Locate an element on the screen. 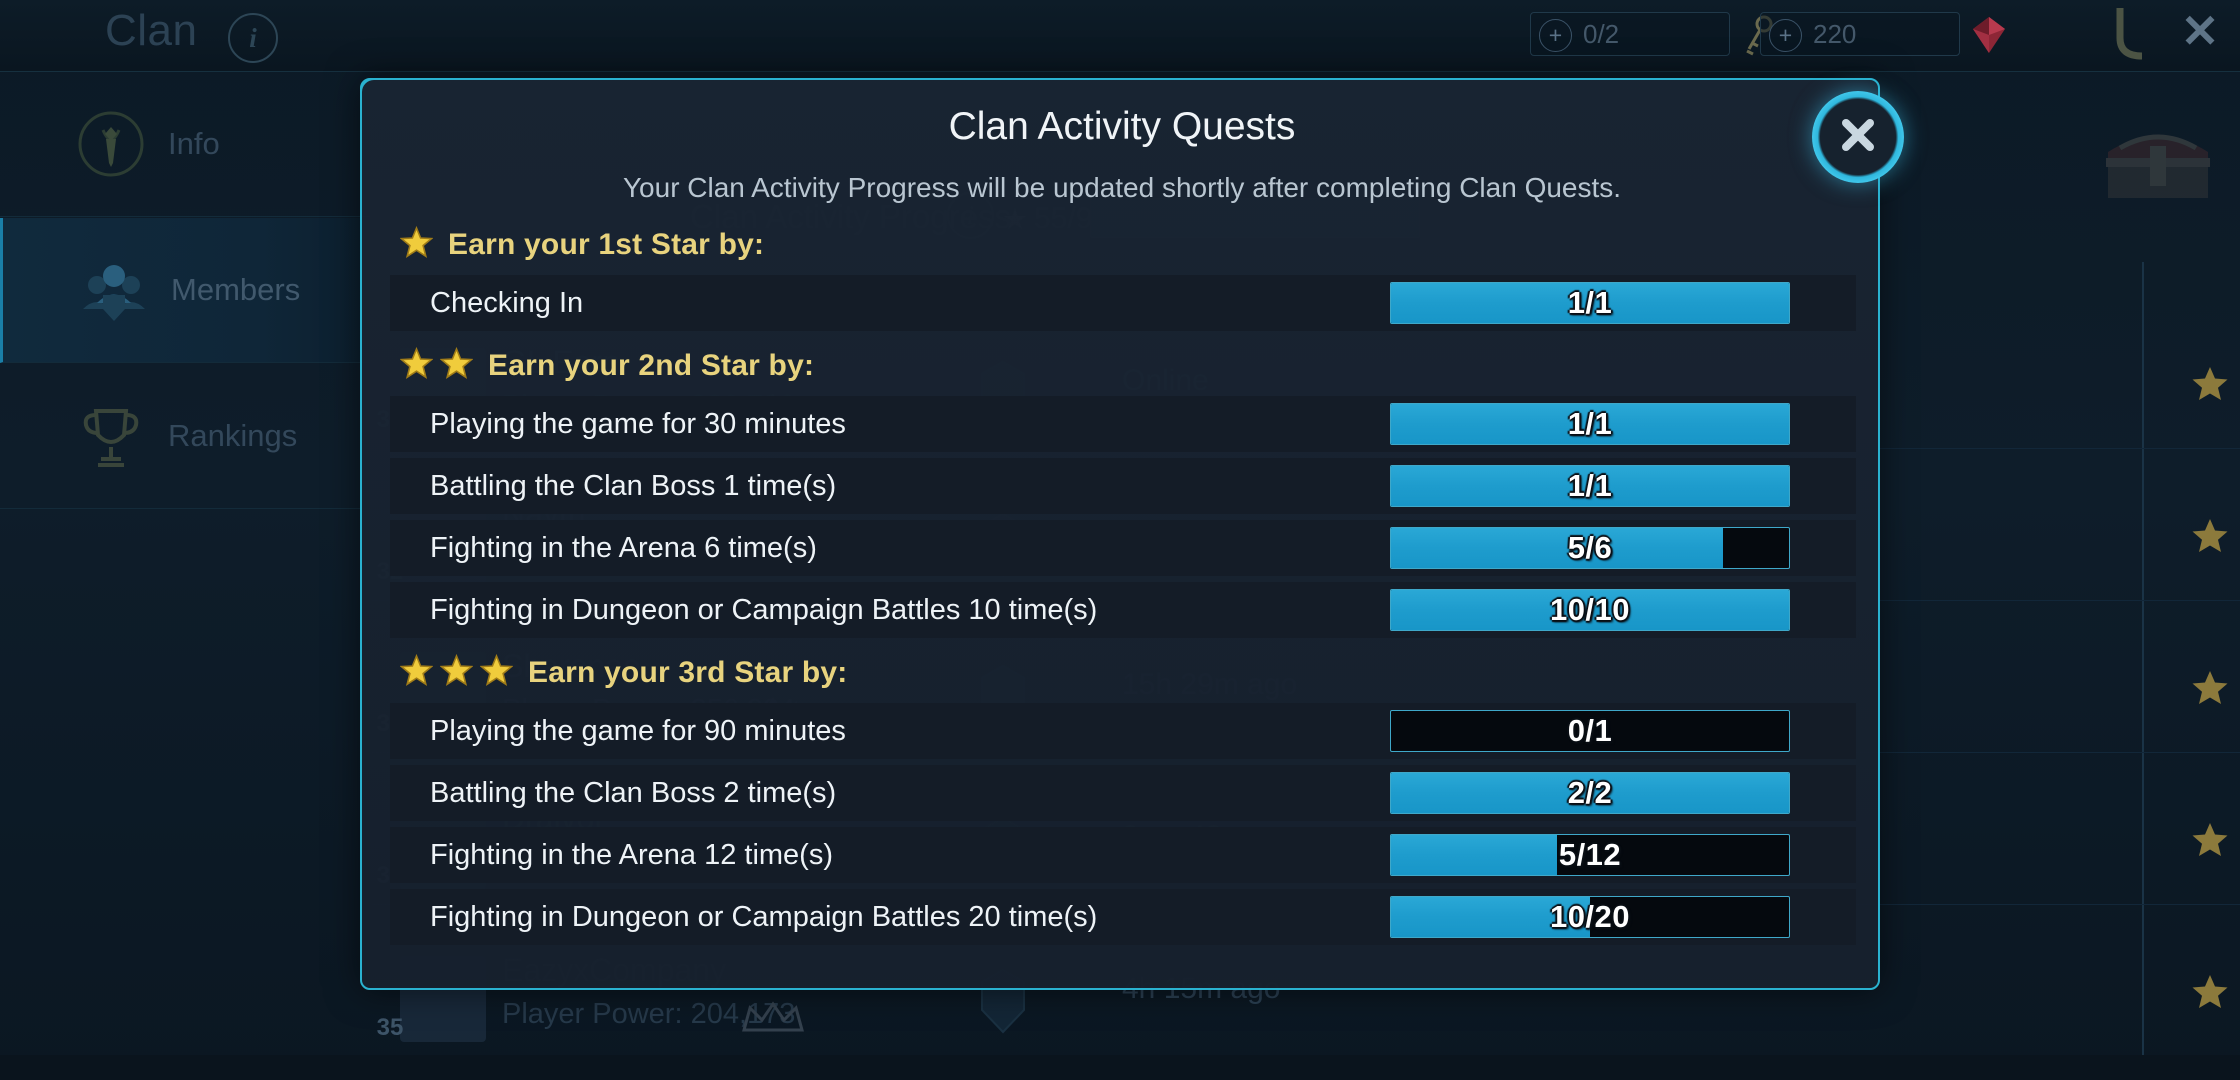 This screenshot has width=2240, height=1080. quest-progress-text: 5/6 is located at coordinates (1590, 547).